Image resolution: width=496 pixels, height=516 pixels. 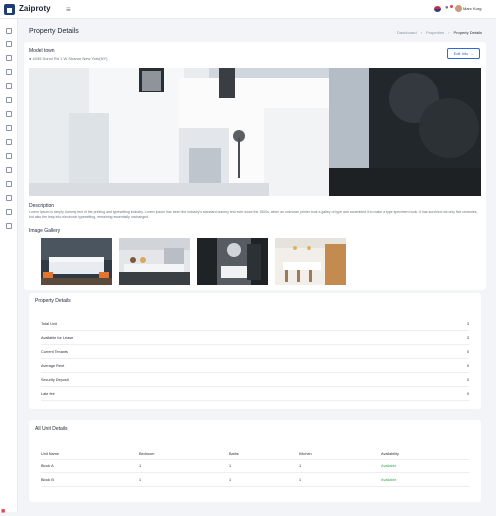 I want to click on detail-row-average-rent: Average Rent 0, so click(x=255, y=366).